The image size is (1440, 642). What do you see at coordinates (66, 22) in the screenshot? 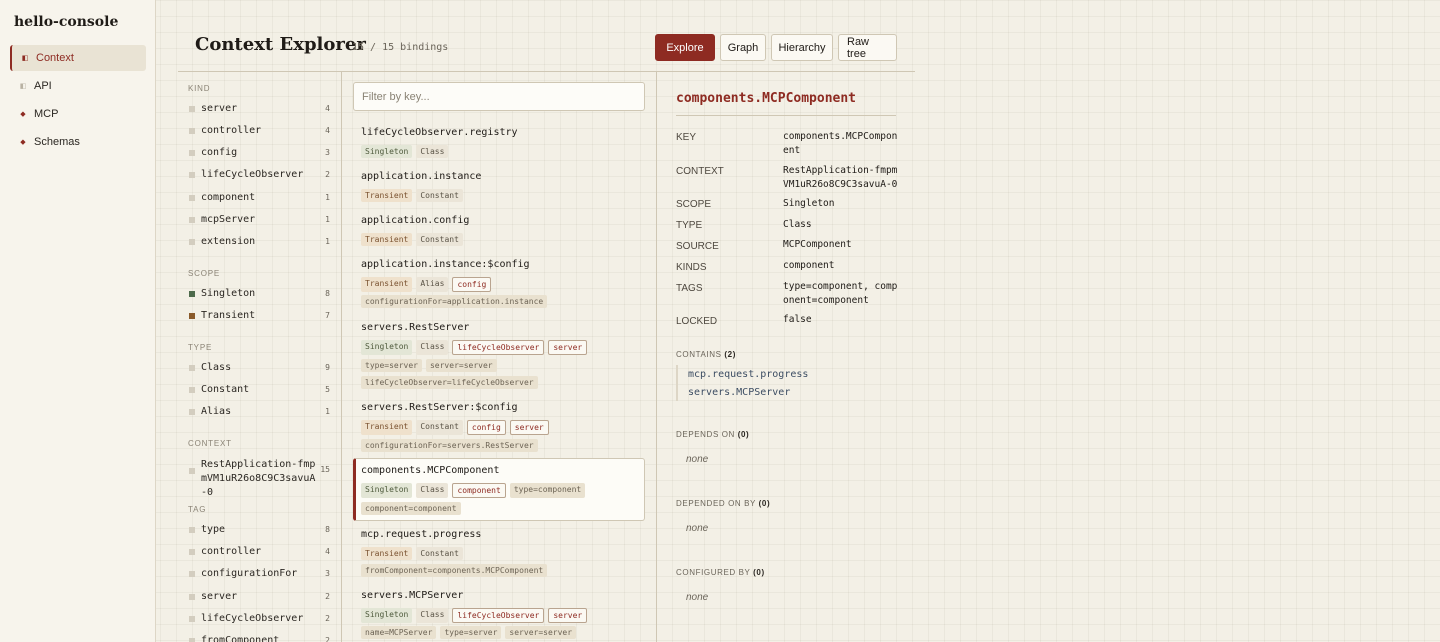
I see `app-brand: hello-console` at bounding box center [66, 22].